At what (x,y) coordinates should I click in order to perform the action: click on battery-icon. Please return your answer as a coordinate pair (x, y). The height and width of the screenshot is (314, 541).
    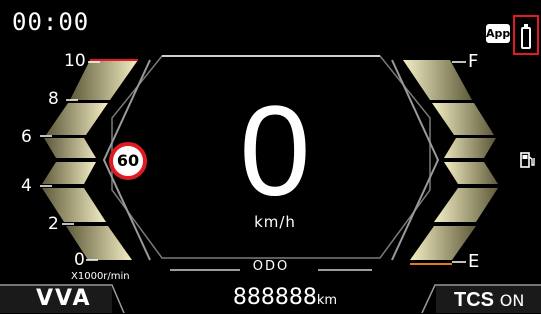
    Looking at the image, I should click on (526, 35).